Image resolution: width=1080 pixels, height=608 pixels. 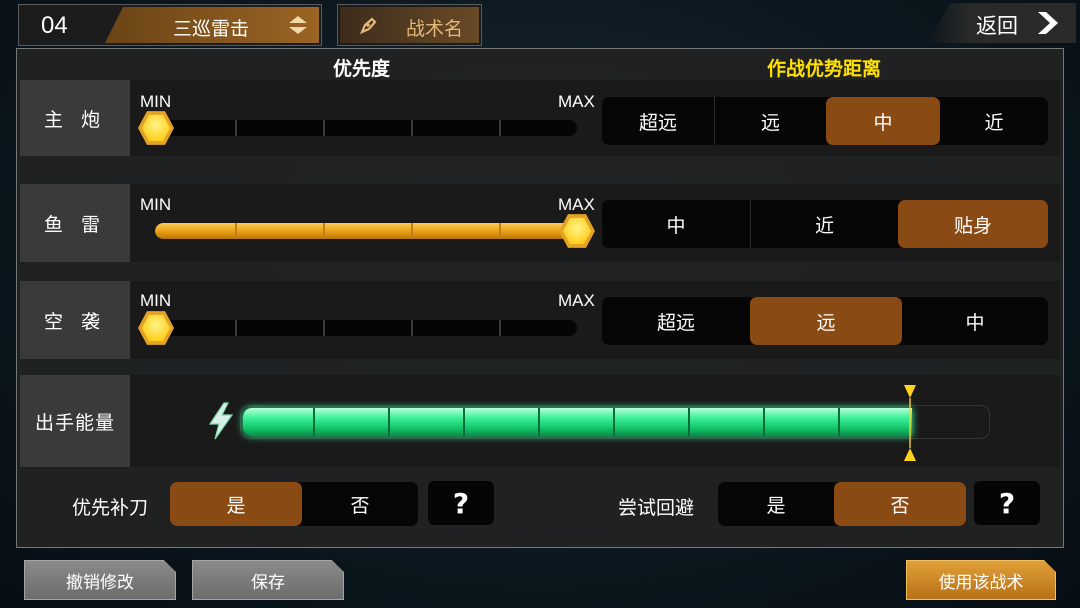 I want to click on distance-selector-torpedo: 中 近 贴身, so click(x=825, y=224).